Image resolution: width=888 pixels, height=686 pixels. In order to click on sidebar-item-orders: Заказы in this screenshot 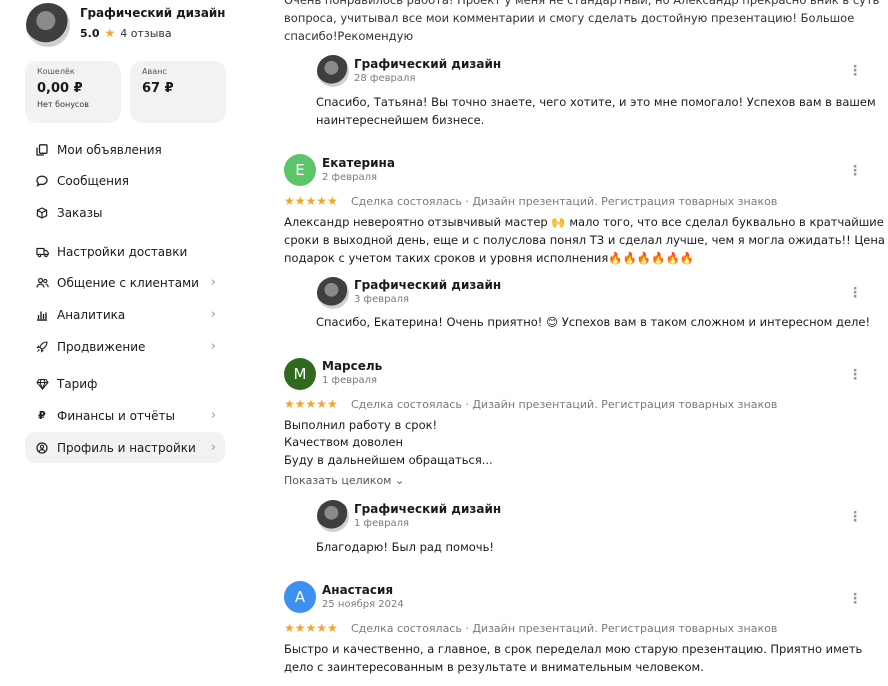, I will do `click(125, 212)`.